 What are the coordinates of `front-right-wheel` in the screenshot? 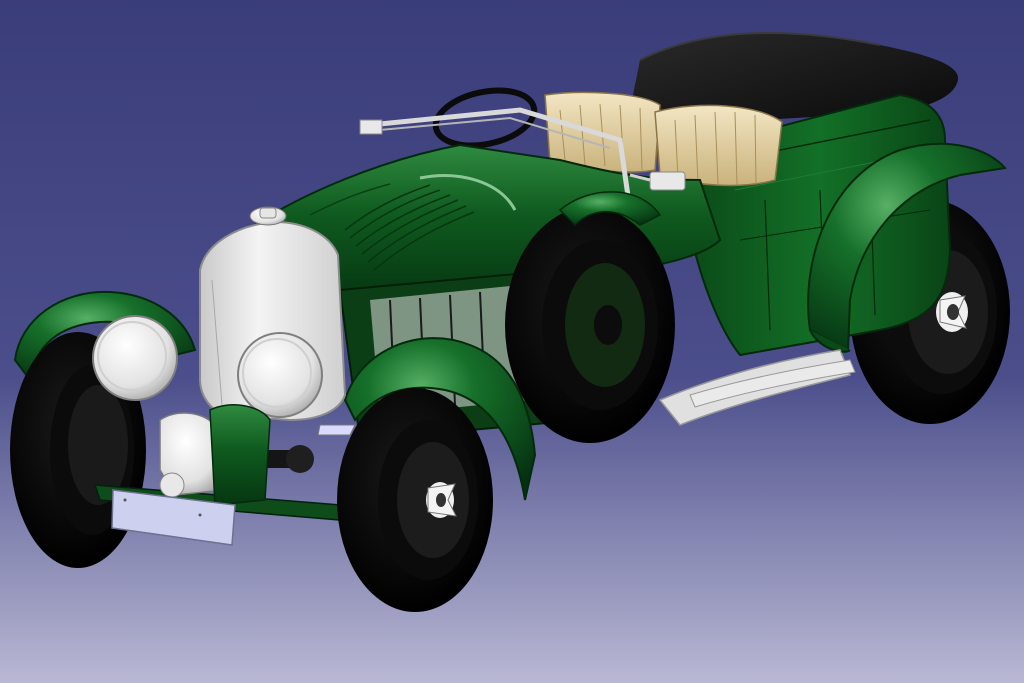 It's located at (590, 325).